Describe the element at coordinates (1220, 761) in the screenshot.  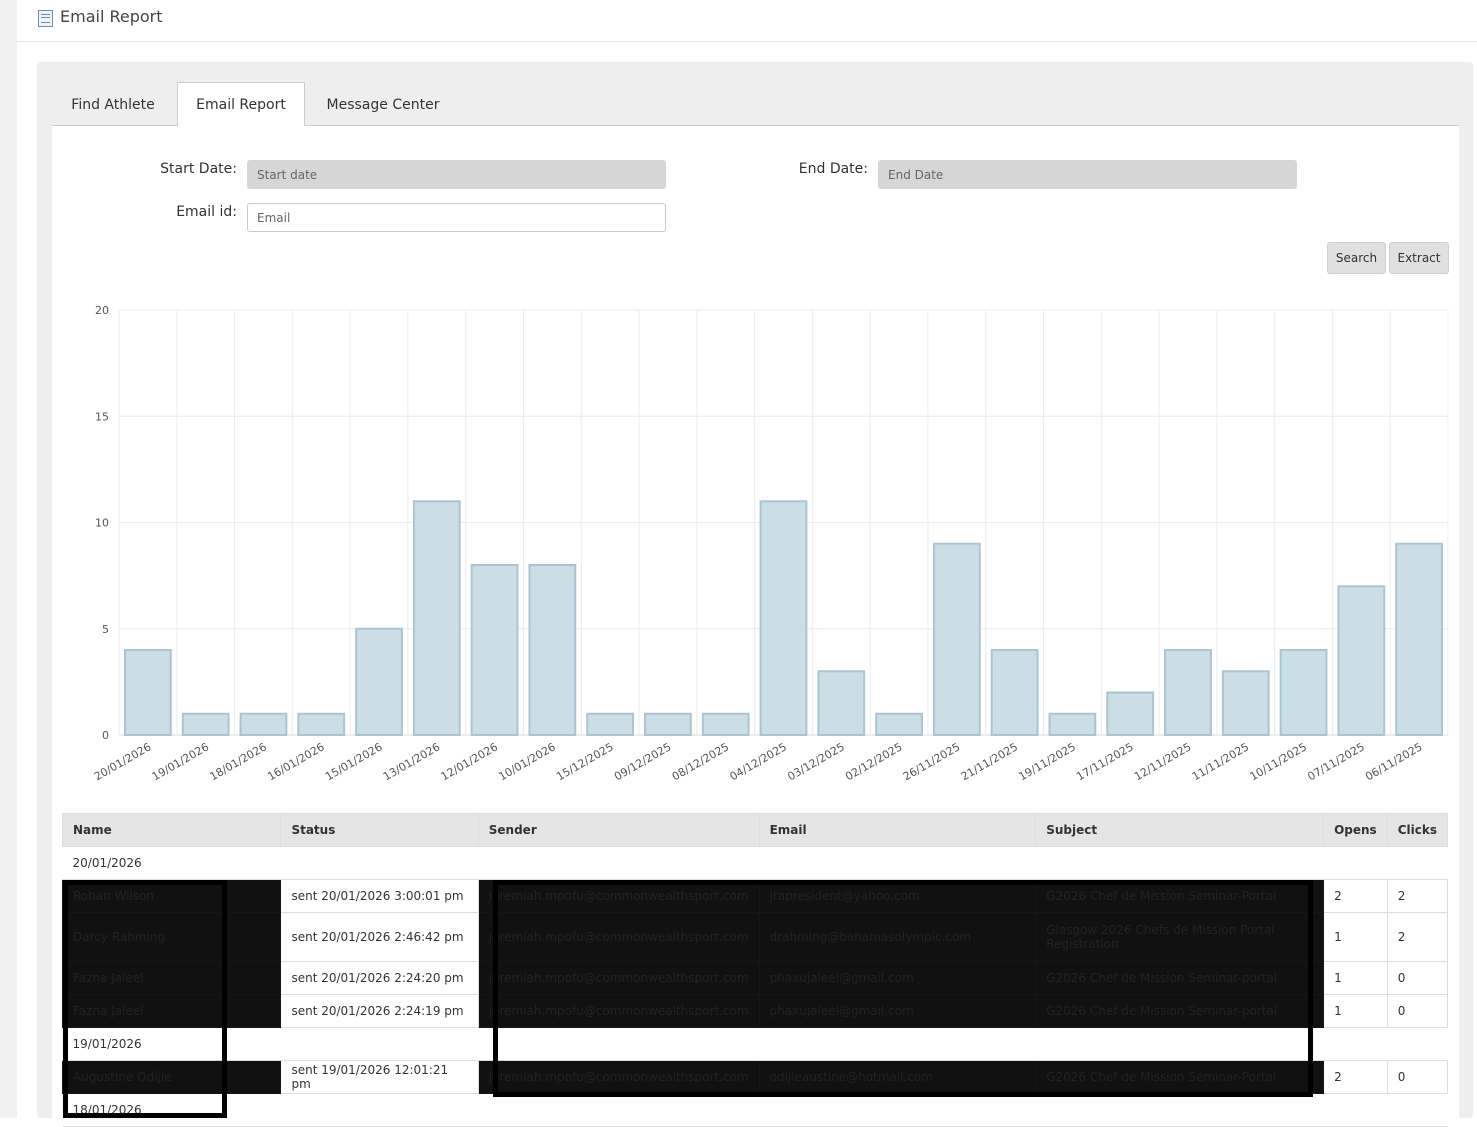
I see `x-tick-label: 11/11/2025` at that location.